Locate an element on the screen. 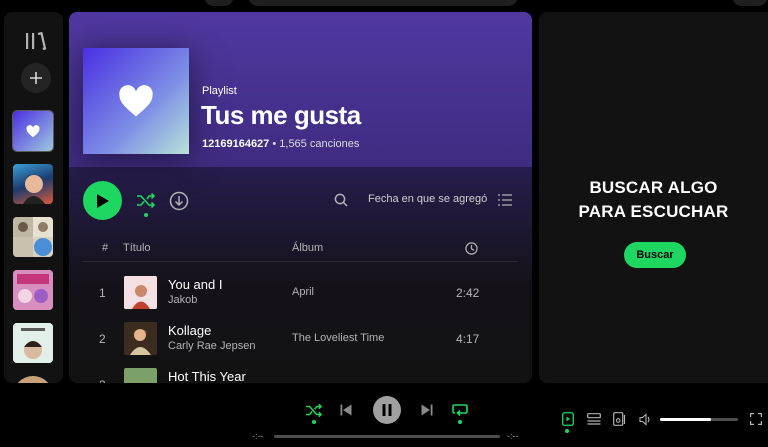 This screenshot has width=768, height=447. remaining-time: -:-- is located at coordinates (513, 436).